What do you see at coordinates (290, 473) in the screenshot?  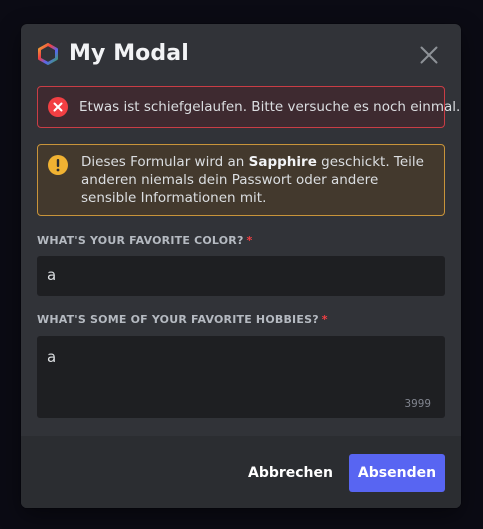 I see `cancel-button: Abbrechen` at bounding box center [290, 473].